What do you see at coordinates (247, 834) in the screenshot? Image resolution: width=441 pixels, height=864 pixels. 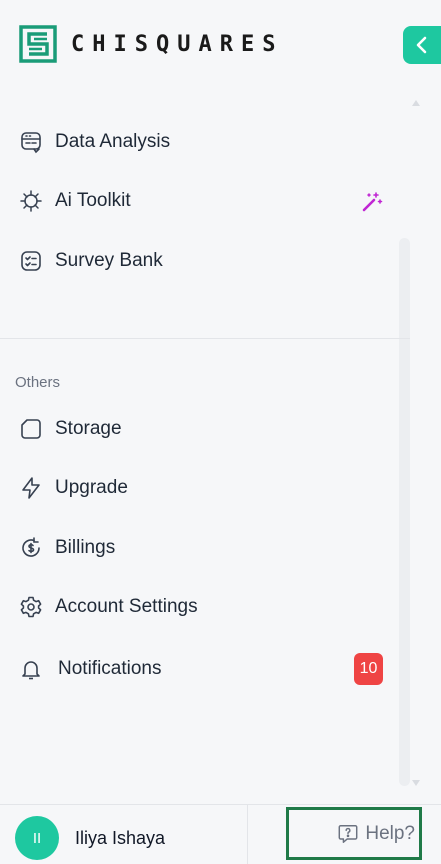 I see `footer-separator` at bounding box center [247, 834].